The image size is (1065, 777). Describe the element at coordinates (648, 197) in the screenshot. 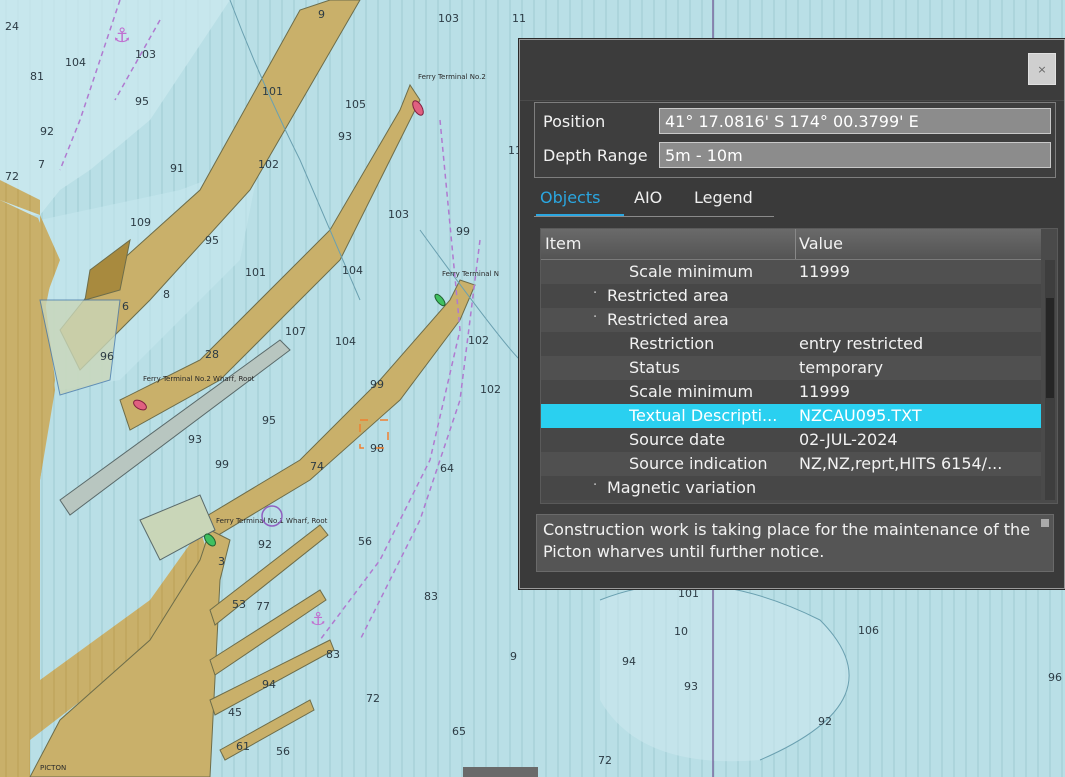

I see `tab-aio: AIO` at that location.